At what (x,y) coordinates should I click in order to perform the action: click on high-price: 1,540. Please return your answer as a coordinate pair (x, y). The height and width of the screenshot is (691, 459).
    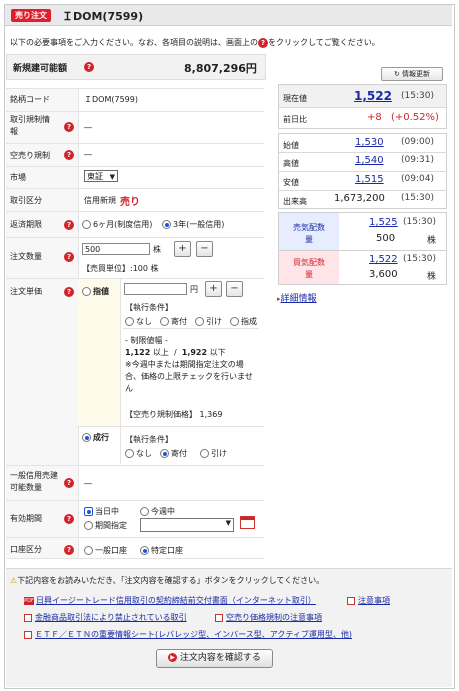
    Looking at the image, I should click on (369, 160).